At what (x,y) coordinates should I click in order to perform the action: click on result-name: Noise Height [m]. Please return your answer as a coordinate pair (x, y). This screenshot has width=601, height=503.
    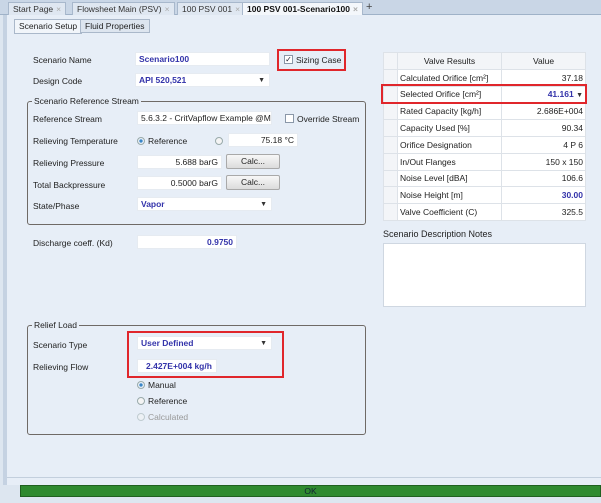
    Looking at the image, I should click on (449, 195).